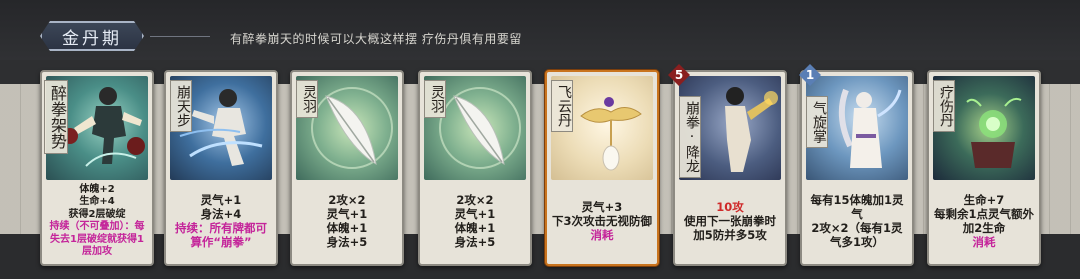  Describe the element at coordinates (97, 239) in the screenshot. I see `persistent-effect: 持续（不可叠加）：每失去1层破绽就获得1层加攻` at that location.